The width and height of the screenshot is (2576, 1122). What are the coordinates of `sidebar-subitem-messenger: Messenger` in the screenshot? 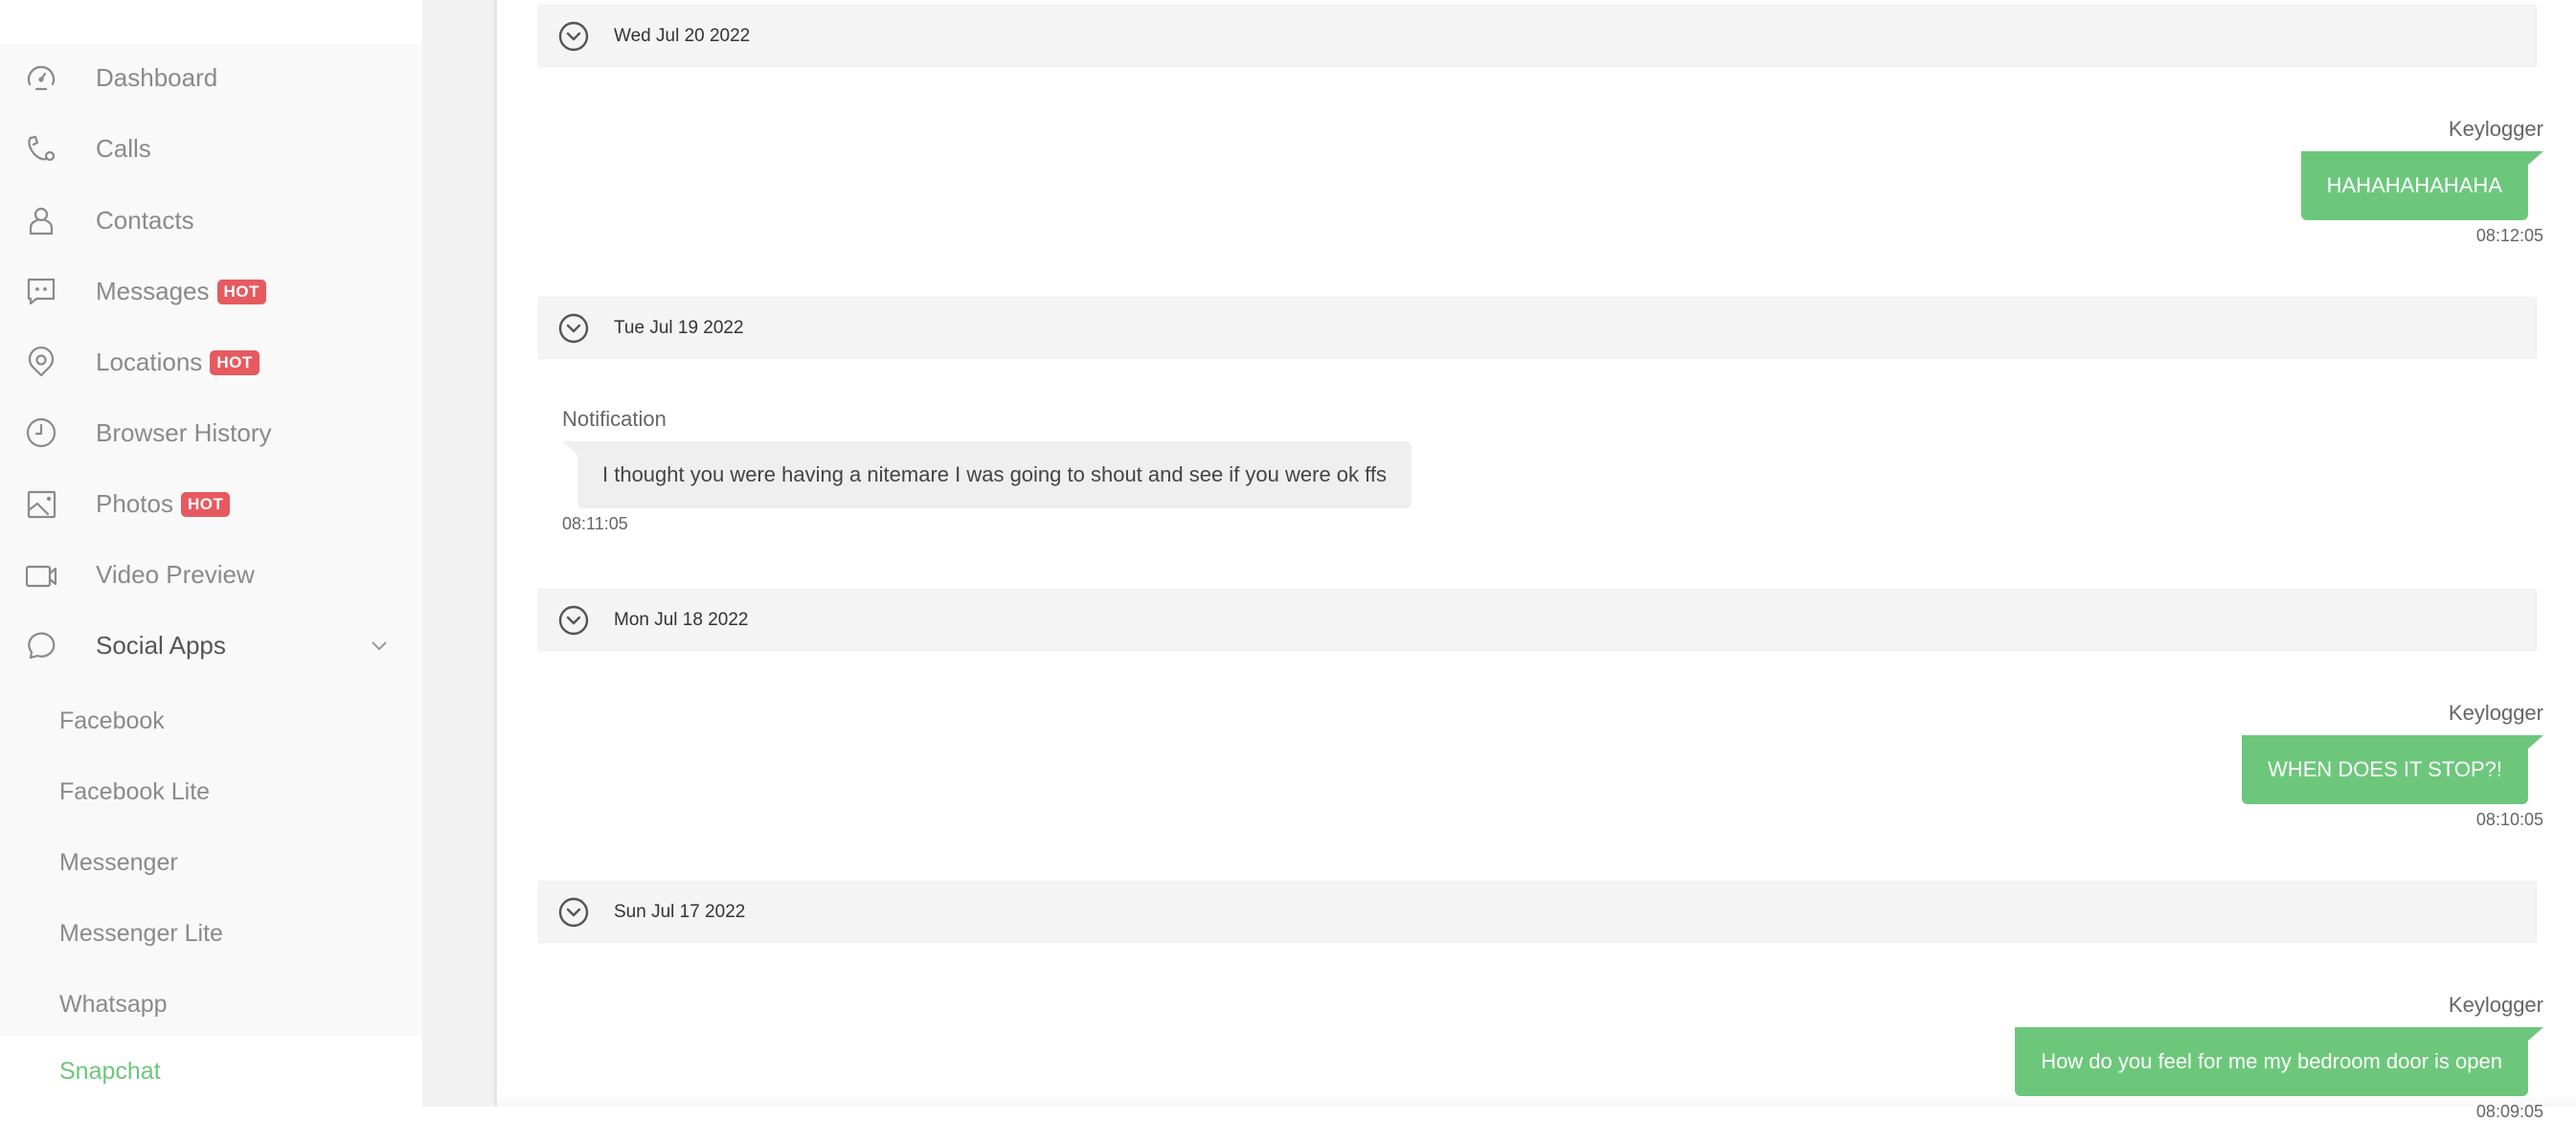 It's located at (211, 863).